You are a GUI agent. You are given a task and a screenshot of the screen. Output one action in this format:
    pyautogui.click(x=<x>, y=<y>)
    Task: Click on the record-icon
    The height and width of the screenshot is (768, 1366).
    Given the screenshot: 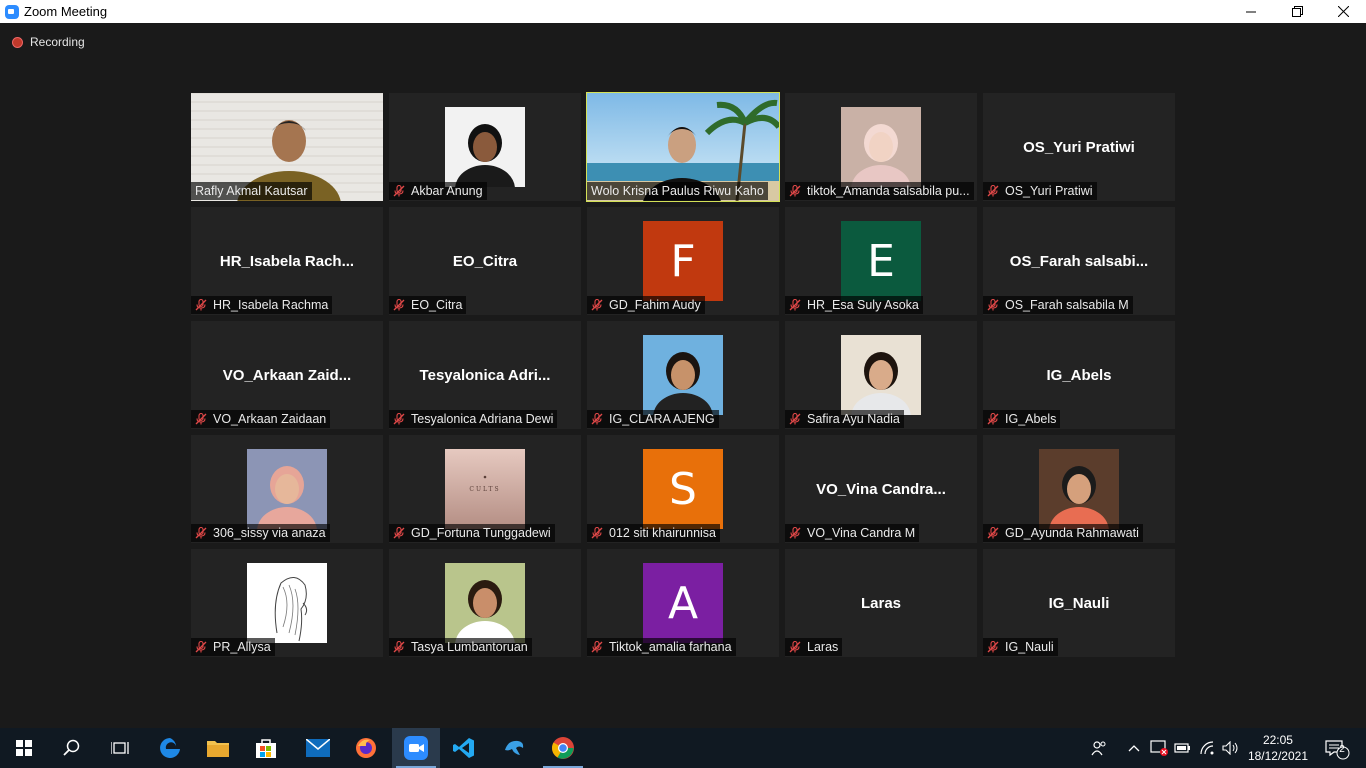 What is the action you would take?
    pyautogui.click(x=17, y=42)
    